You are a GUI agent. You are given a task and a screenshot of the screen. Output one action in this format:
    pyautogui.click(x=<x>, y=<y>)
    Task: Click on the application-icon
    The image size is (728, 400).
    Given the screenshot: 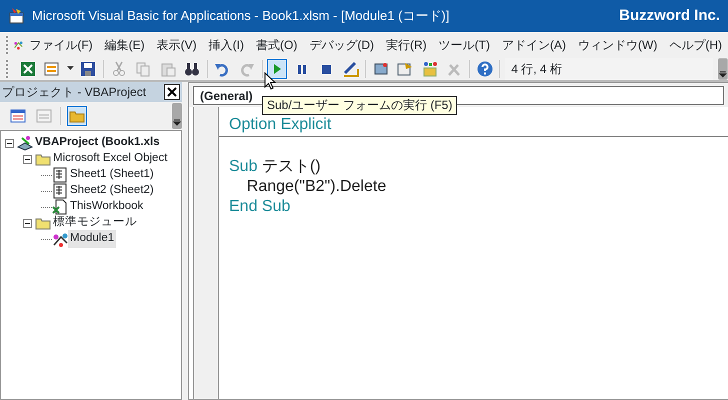 What is the action you would take?
    pyautogui.click(x=17, y=16)
    